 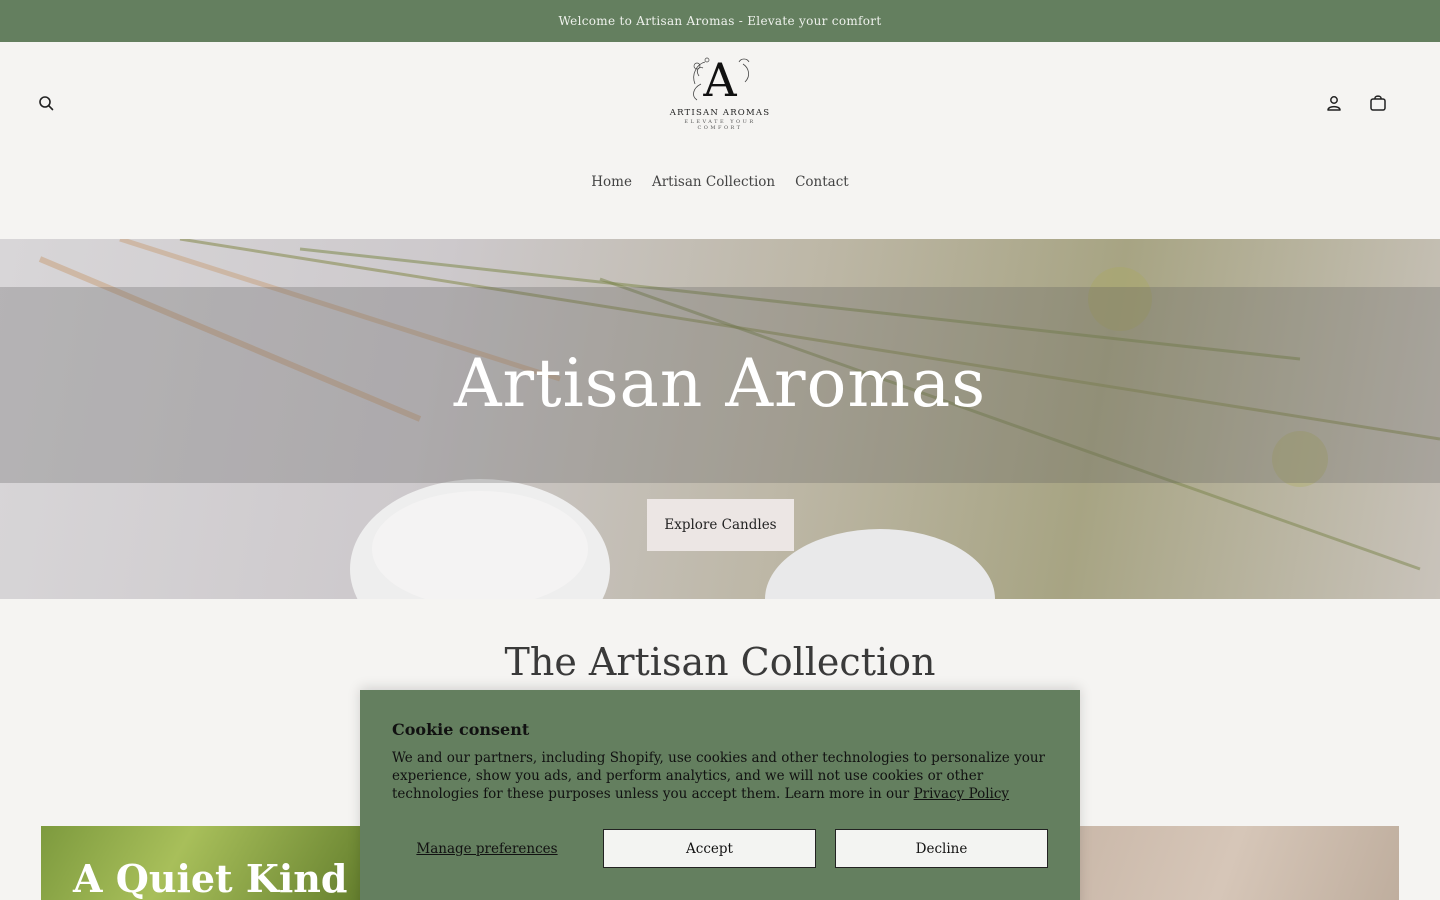 I want to click on logo: A ARTISAN AROMAS ELEVATE YOUR COMFORT, so click(x=720, y=96).